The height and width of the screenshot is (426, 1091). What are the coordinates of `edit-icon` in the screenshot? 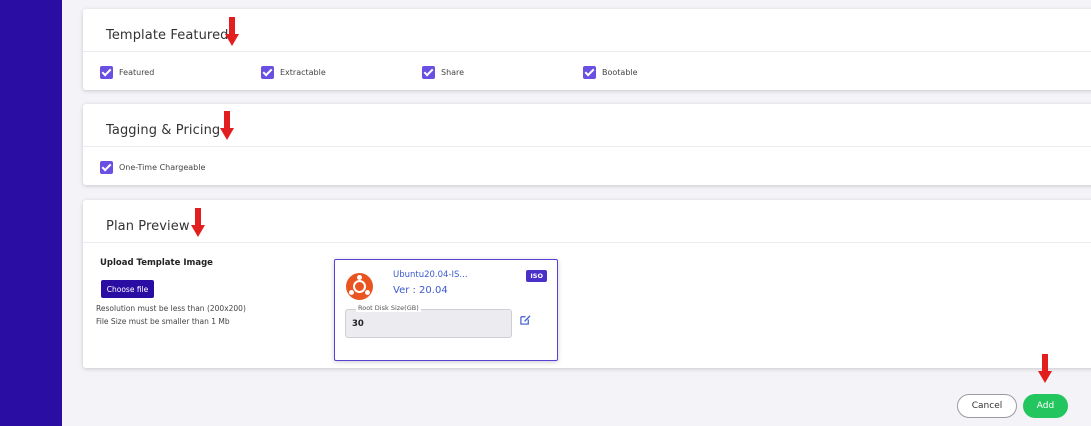 It's located at (525, 319).